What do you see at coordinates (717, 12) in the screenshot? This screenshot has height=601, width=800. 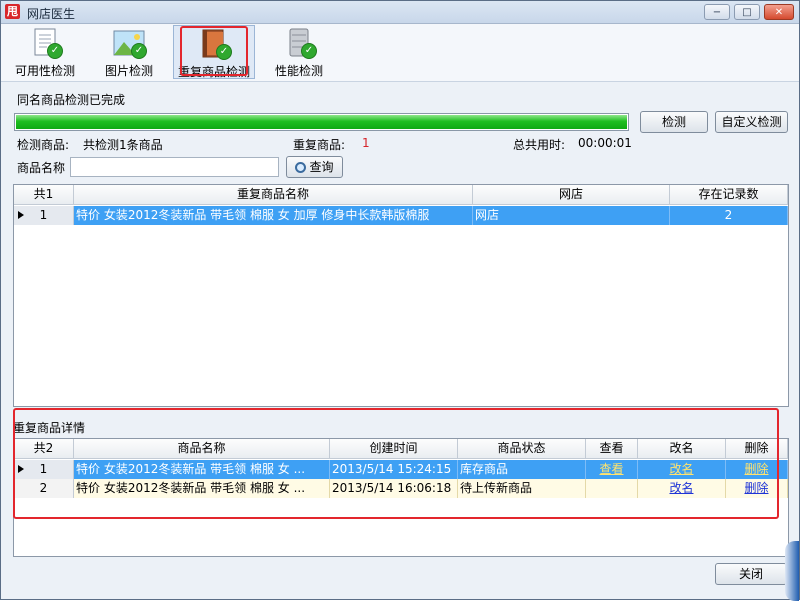 I see `minimize-button: −` at bounding box center [717, 12].